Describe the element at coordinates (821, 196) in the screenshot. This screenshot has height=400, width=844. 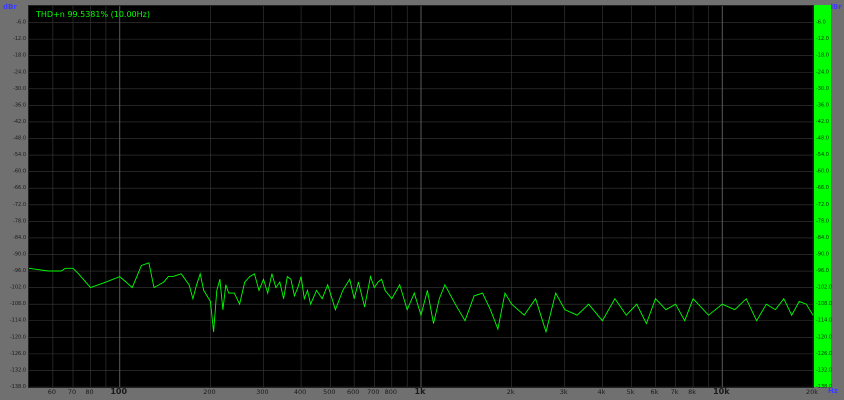
I see `level-meter-bar` at that location.